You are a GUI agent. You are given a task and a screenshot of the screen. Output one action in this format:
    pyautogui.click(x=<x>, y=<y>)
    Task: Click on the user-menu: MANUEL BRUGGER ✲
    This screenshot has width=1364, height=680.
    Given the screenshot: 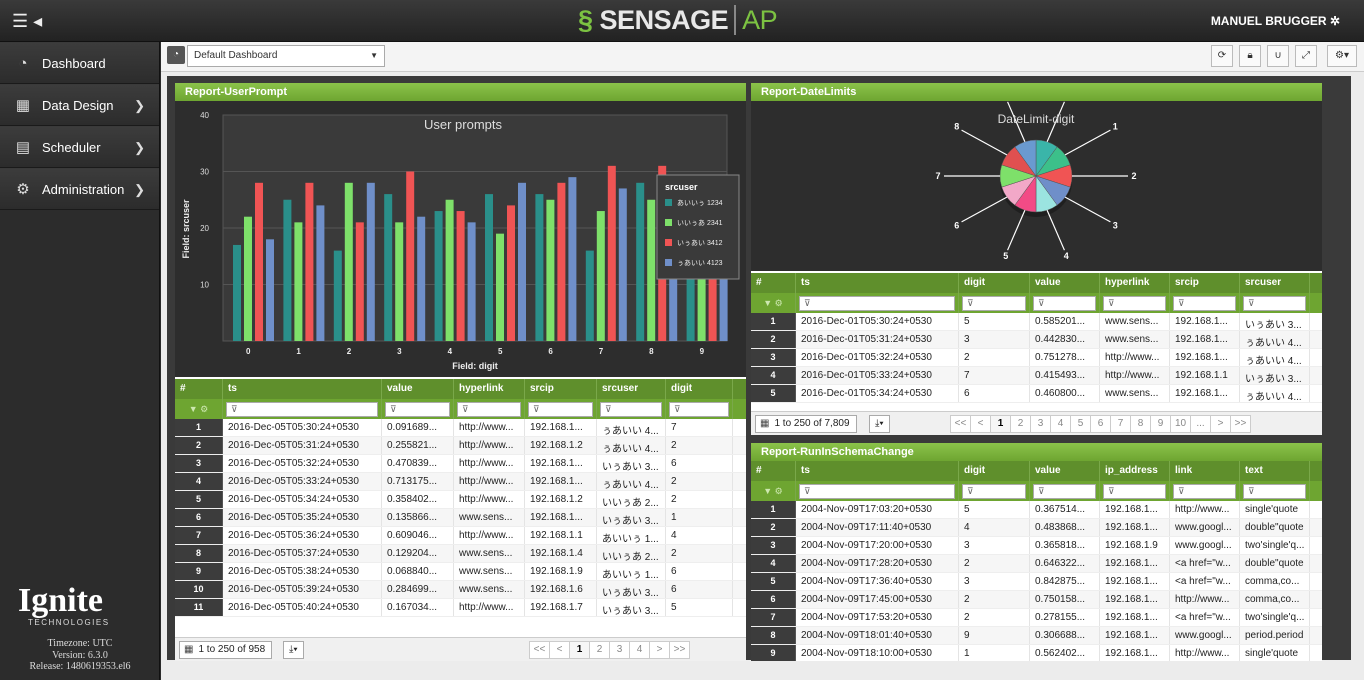 What is the action you would take?
    pyautogui.click(x=1275, y=21)
    